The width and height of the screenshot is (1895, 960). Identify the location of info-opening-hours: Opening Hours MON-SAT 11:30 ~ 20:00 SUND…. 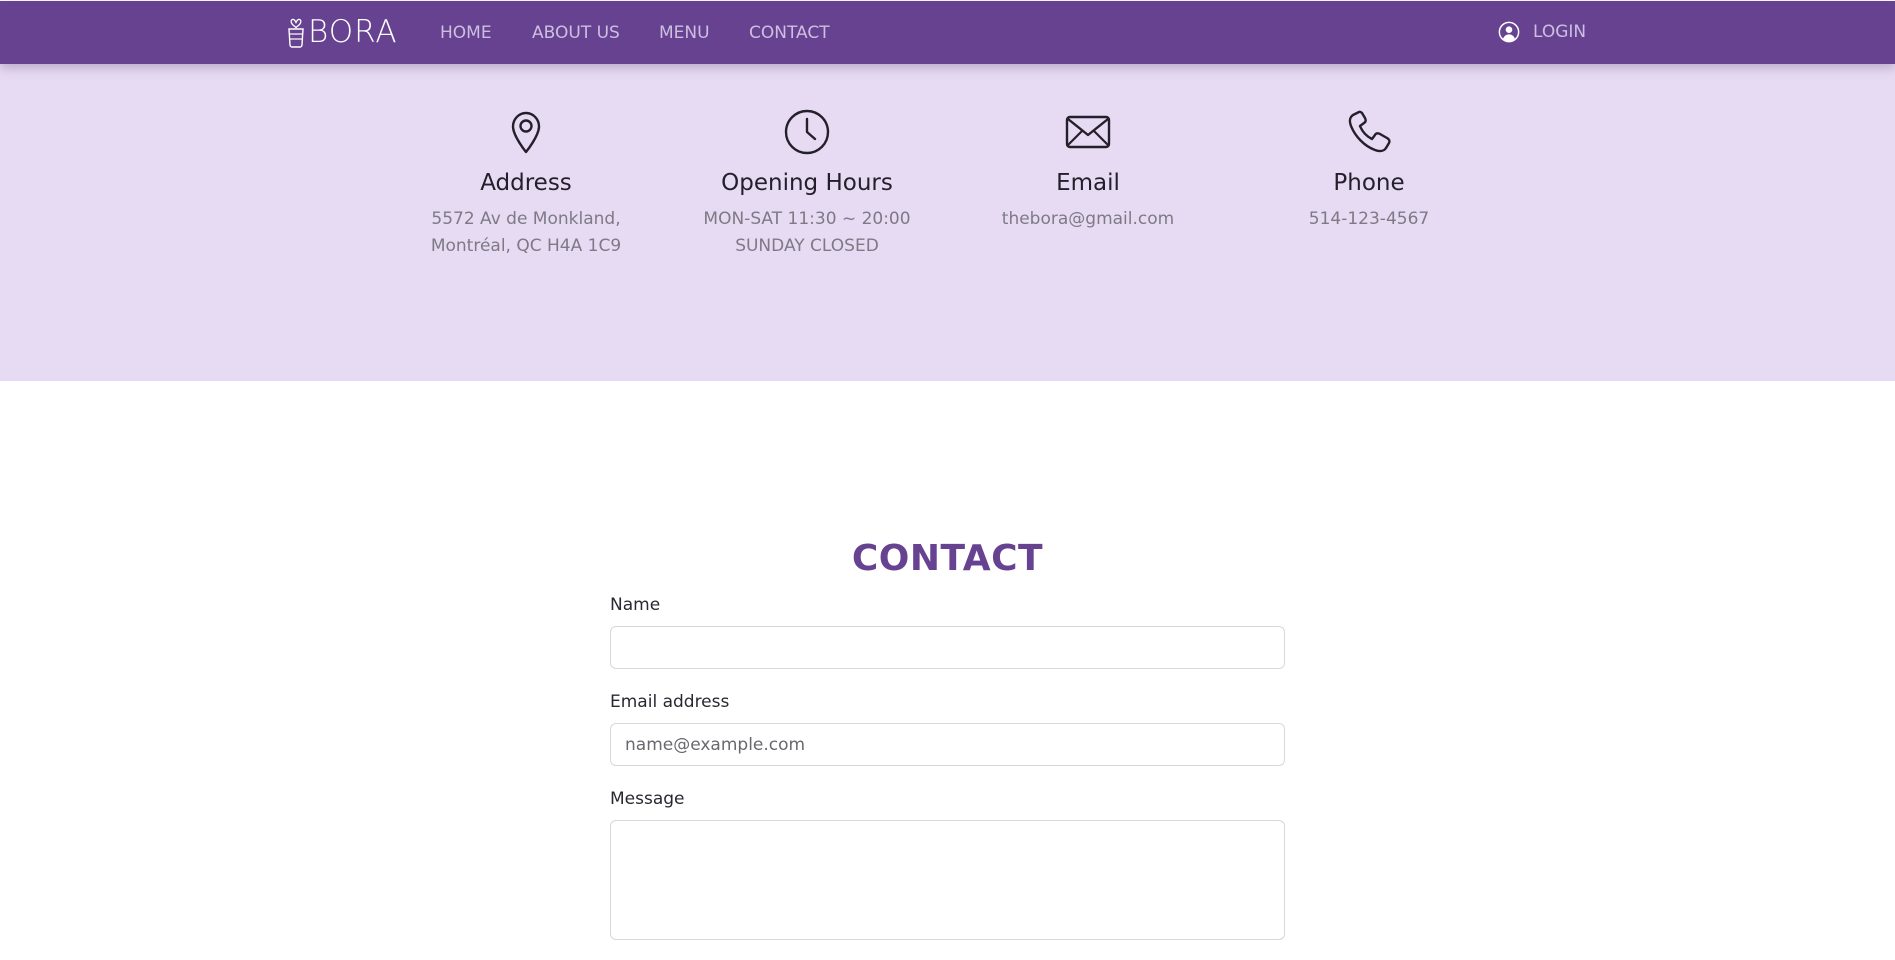
(807, 184).